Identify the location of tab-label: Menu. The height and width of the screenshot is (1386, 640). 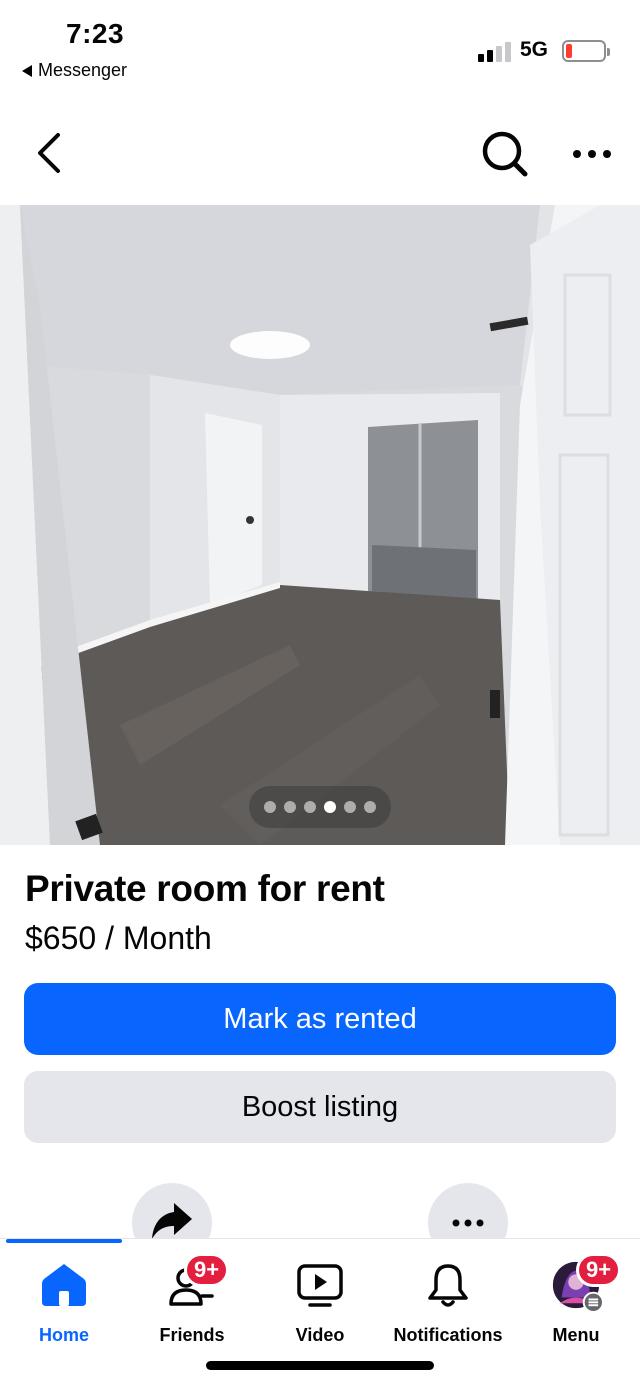
(576, 1335).